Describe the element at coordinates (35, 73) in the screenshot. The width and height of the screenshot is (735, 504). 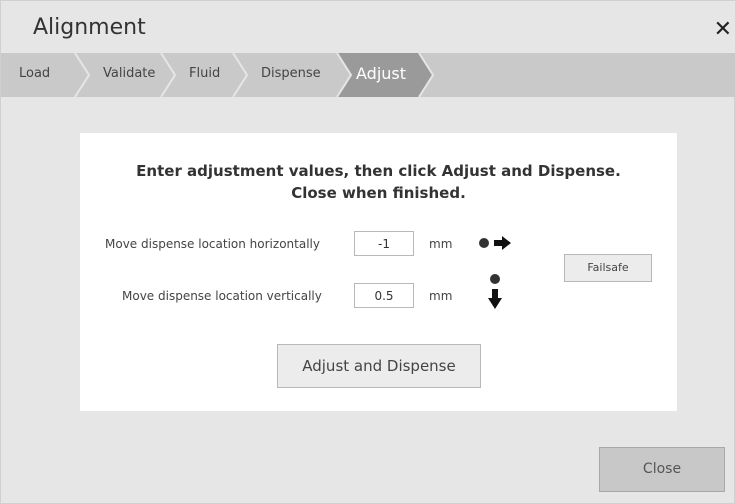
I see `step-label: Load` at that location.